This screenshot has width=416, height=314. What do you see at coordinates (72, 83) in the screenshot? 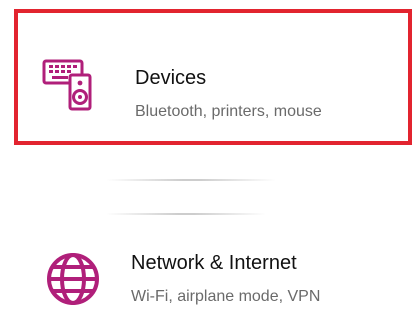
I see `devices-icon` at bounding box center [72, 83].